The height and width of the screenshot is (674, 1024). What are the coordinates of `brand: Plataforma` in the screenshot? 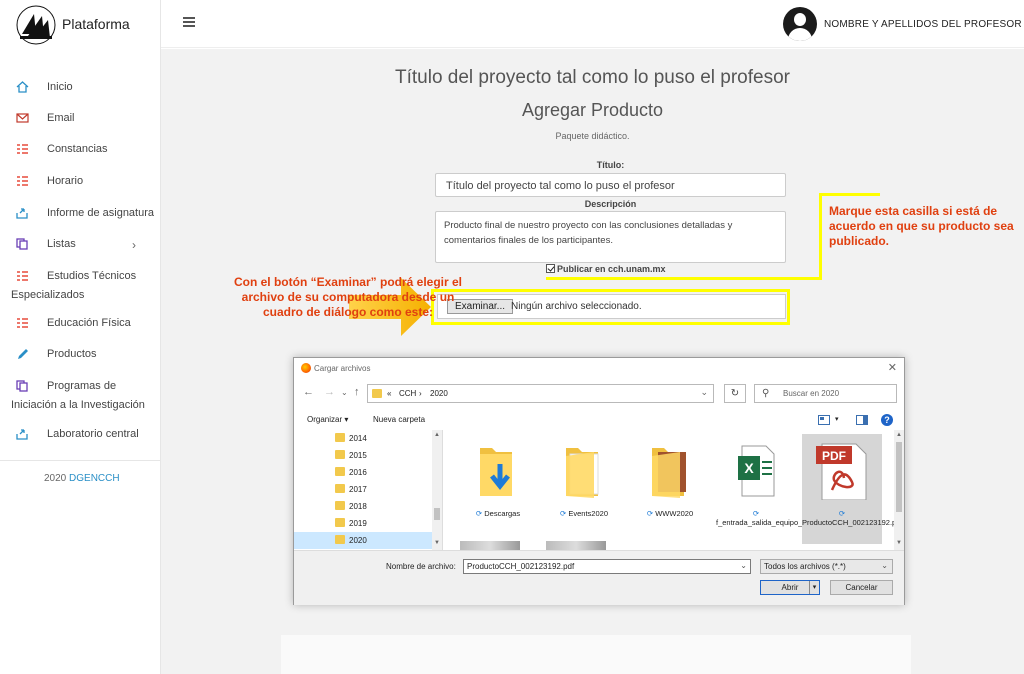 It's located at (80, 24).